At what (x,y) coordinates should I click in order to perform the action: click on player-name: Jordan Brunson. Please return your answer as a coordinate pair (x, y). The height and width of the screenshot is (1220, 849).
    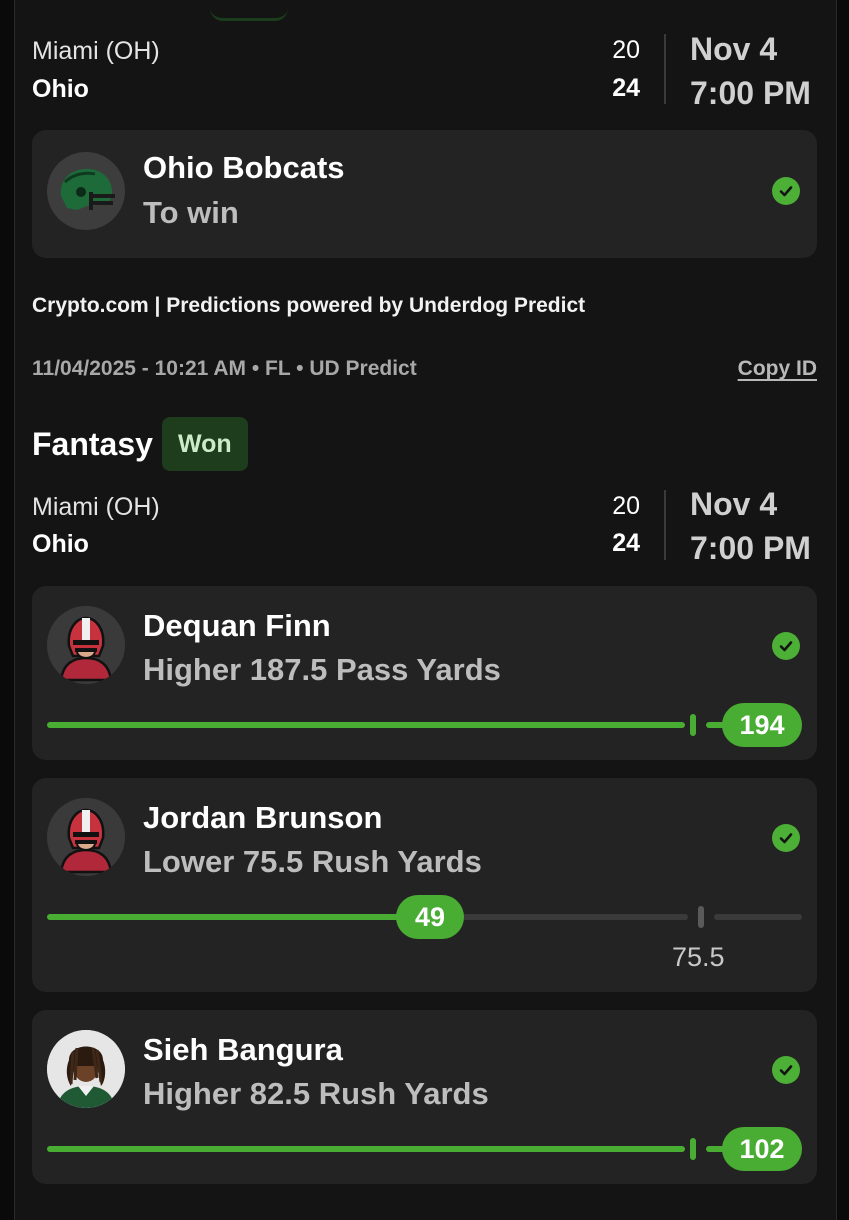
    Looking at the image, I should click on (263, 817).